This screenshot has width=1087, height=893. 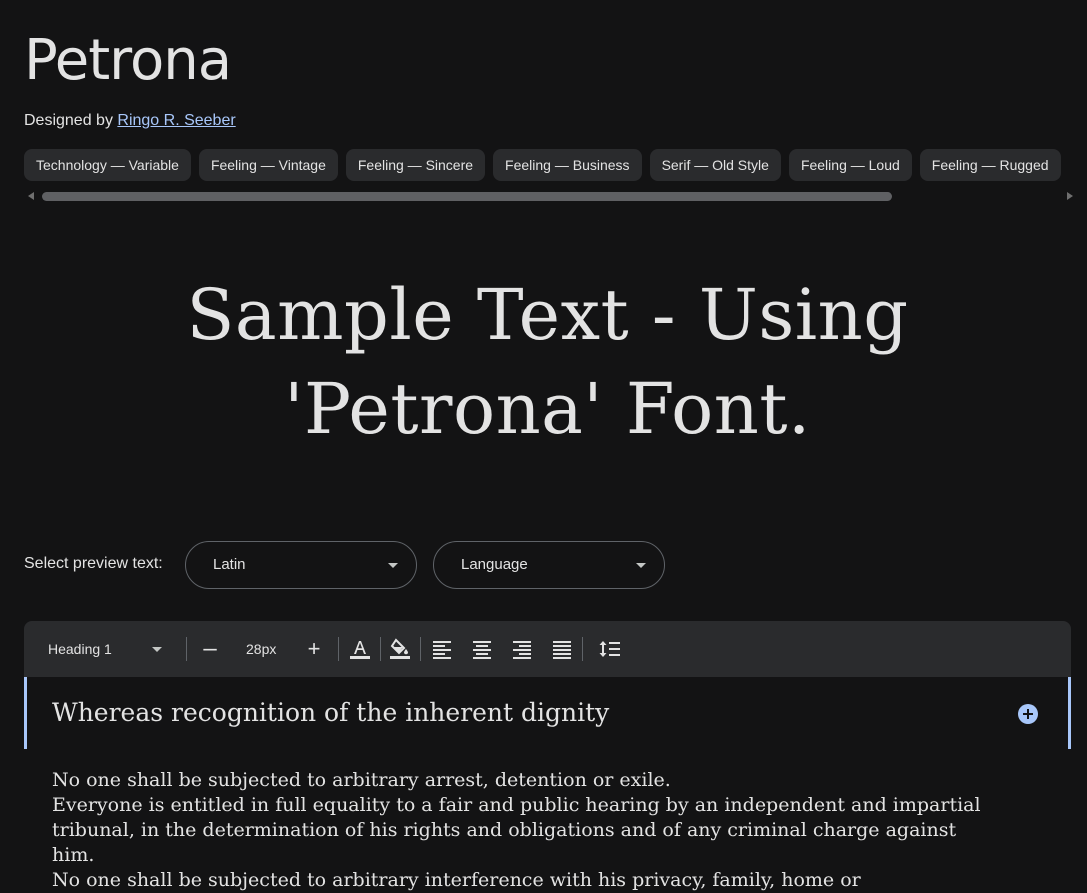 What do you see at coordinates (494, 564) in the screenshot?
I see `language-select-value: Language` at bounding box center [494, 564].